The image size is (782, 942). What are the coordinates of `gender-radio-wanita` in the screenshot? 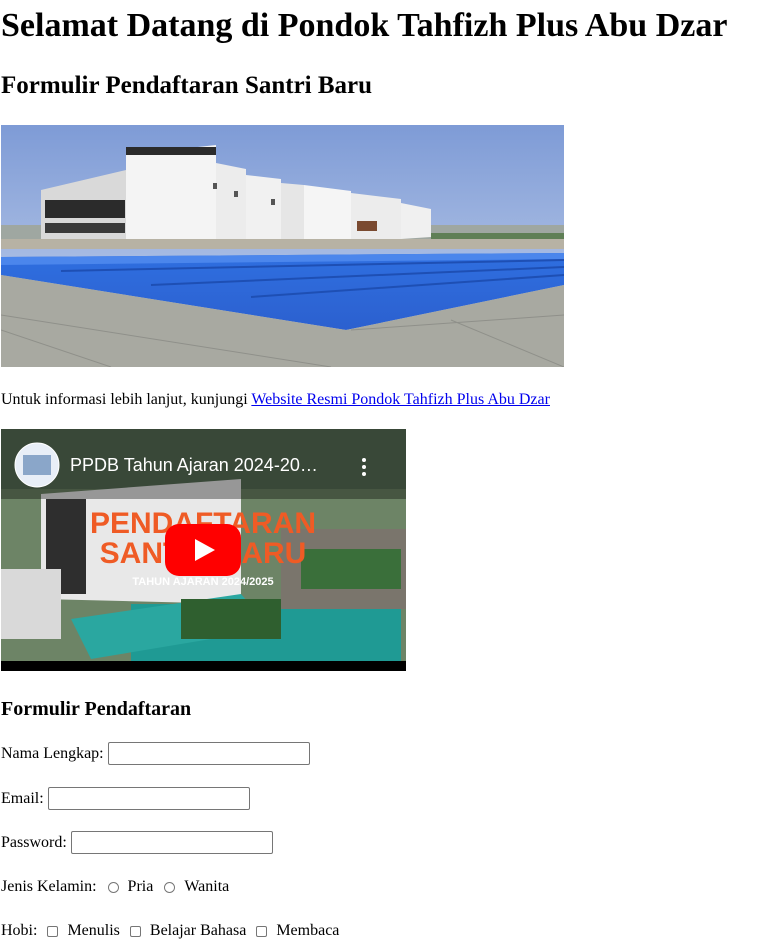 It's located at (170, 887).